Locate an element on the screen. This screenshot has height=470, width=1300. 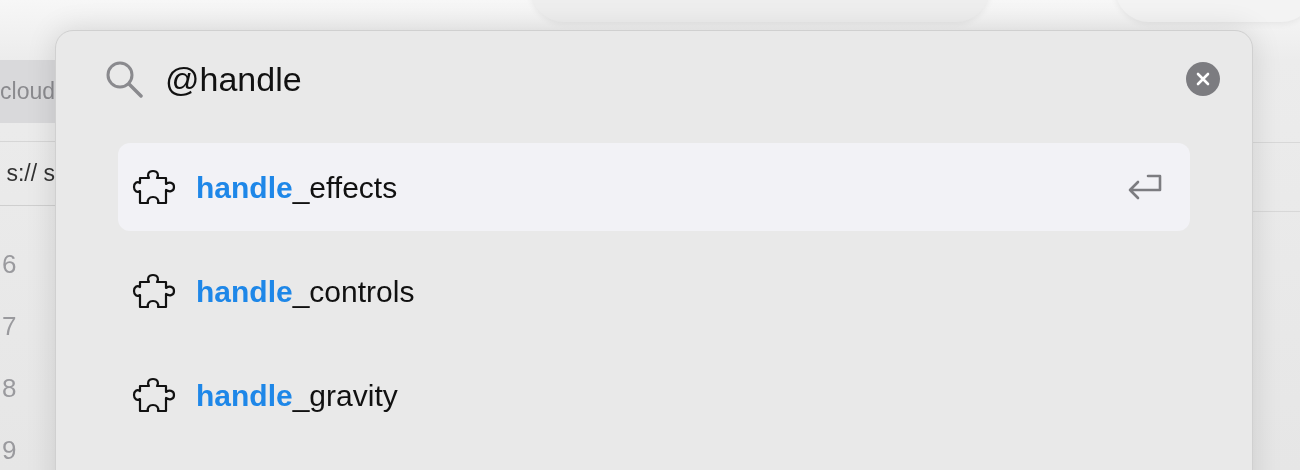
close-icon is located at coordinates (1203, 79).